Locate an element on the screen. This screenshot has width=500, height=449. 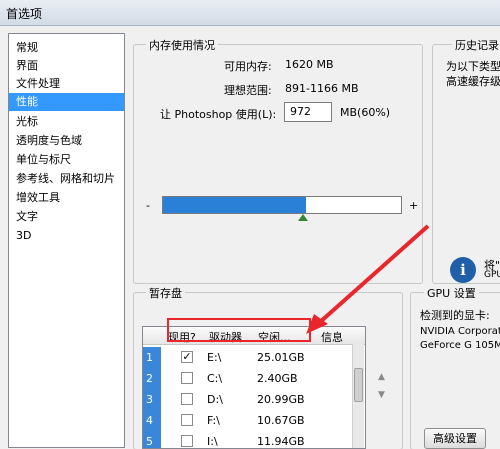
highlight-box is located at coordinates (239, 330).